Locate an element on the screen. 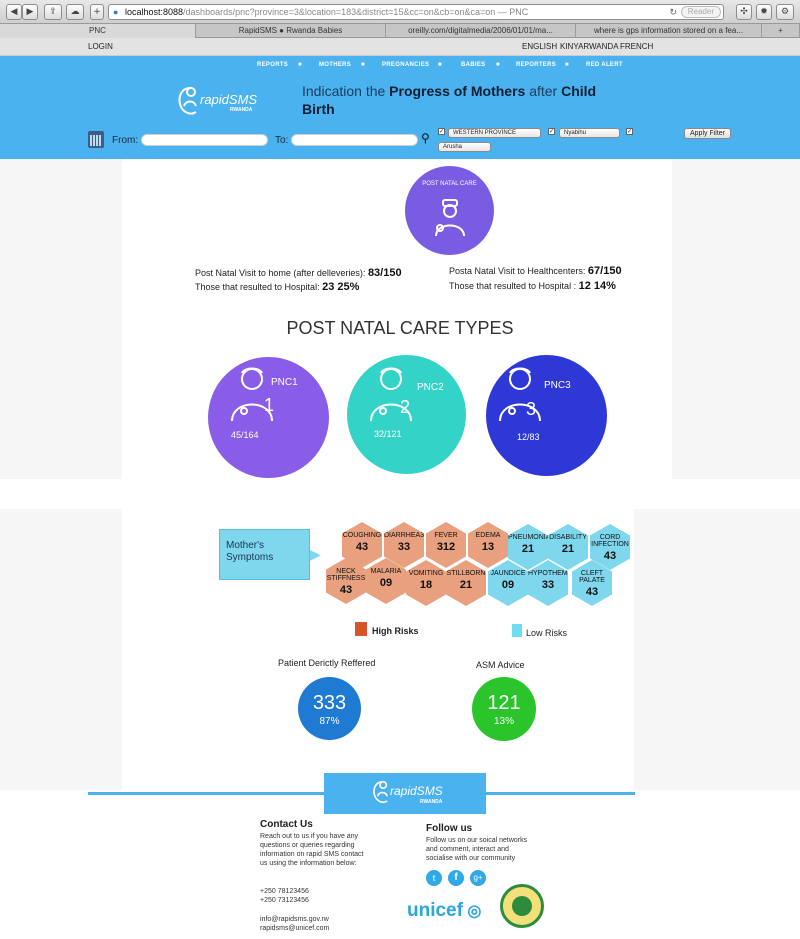 The image size is (800, 939). symptom-hypothemia: HYPOTHEMIA 33 is located at coordinates (548, 583).